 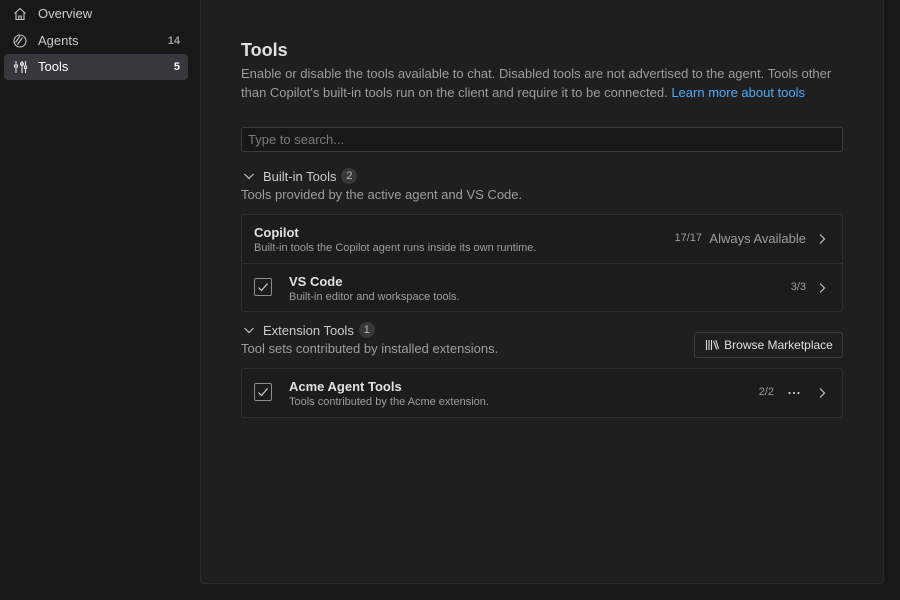 I want to click on tool-description: Tools contributed by the Acme extension., so click(x=389, y=402).